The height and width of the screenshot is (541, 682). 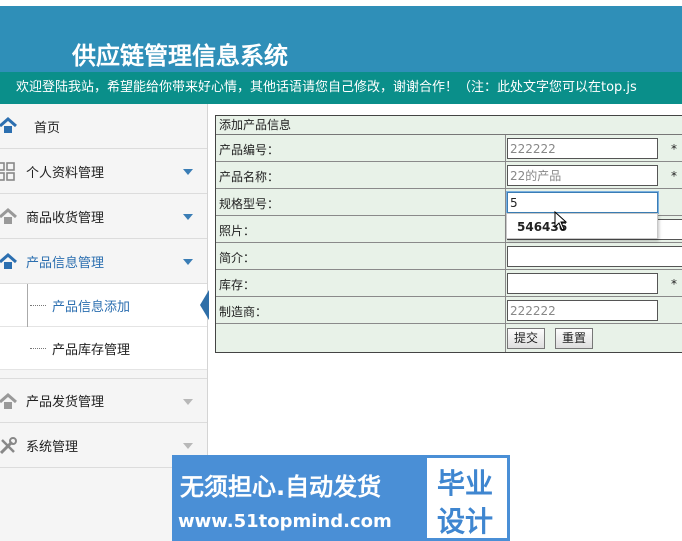 I want to click on form-caption: 添加产品信息, so click(x=449, y=125).